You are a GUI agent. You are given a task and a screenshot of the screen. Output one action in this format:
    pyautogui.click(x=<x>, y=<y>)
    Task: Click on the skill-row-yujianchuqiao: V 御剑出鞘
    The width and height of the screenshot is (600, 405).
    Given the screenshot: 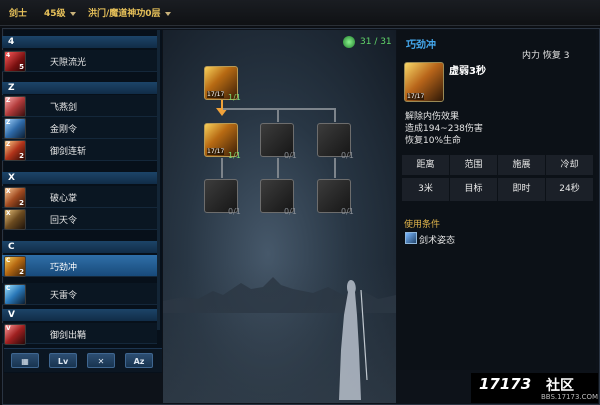 What is the action you would take?
    pyautogui.click(x=79, y=334)
    